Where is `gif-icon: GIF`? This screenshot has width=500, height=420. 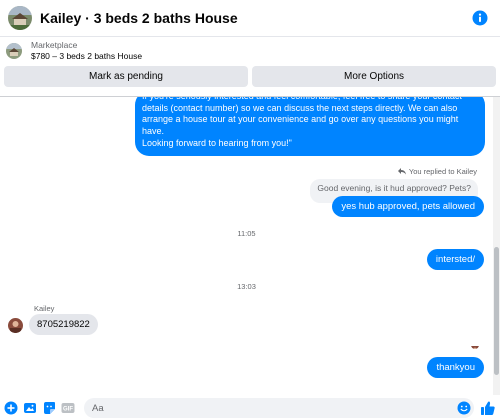
gif-icon: GIF is located at coordinates (68, 408).